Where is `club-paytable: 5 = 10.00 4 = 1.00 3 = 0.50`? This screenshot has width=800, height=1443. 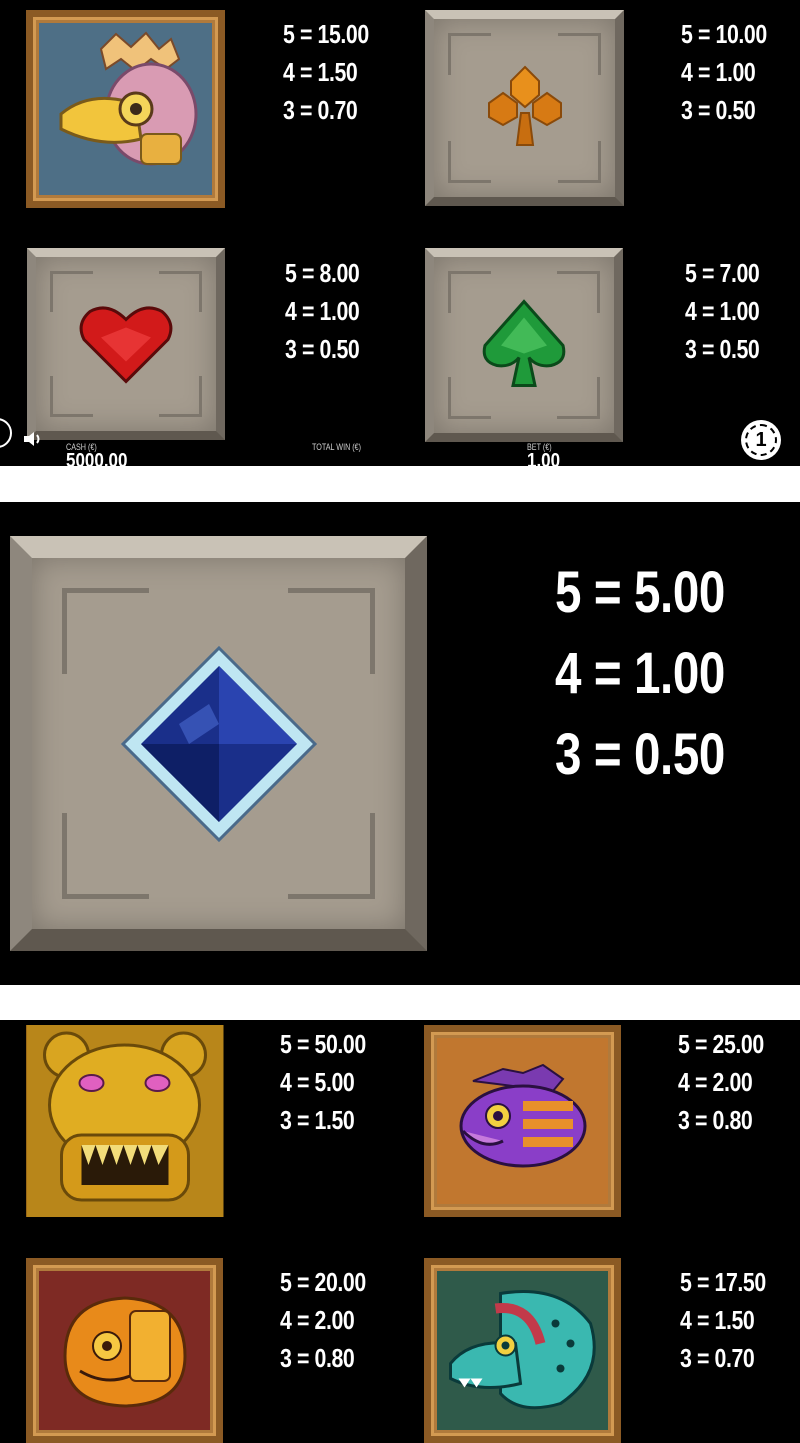
club-paytable: 5 = 10.00 4 = 1.00 3 = 0.50 is located at coordinates (724, 72).